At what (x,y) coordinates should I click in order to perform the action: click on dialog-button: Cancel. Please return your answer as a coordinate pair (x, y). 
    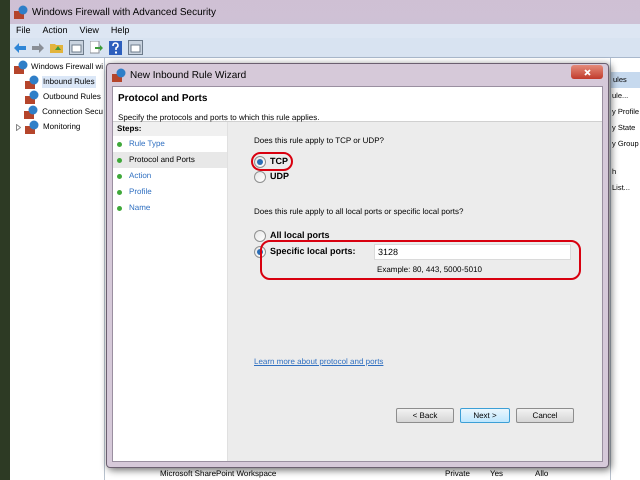
    Looking at the image, I should click on (545, 415).